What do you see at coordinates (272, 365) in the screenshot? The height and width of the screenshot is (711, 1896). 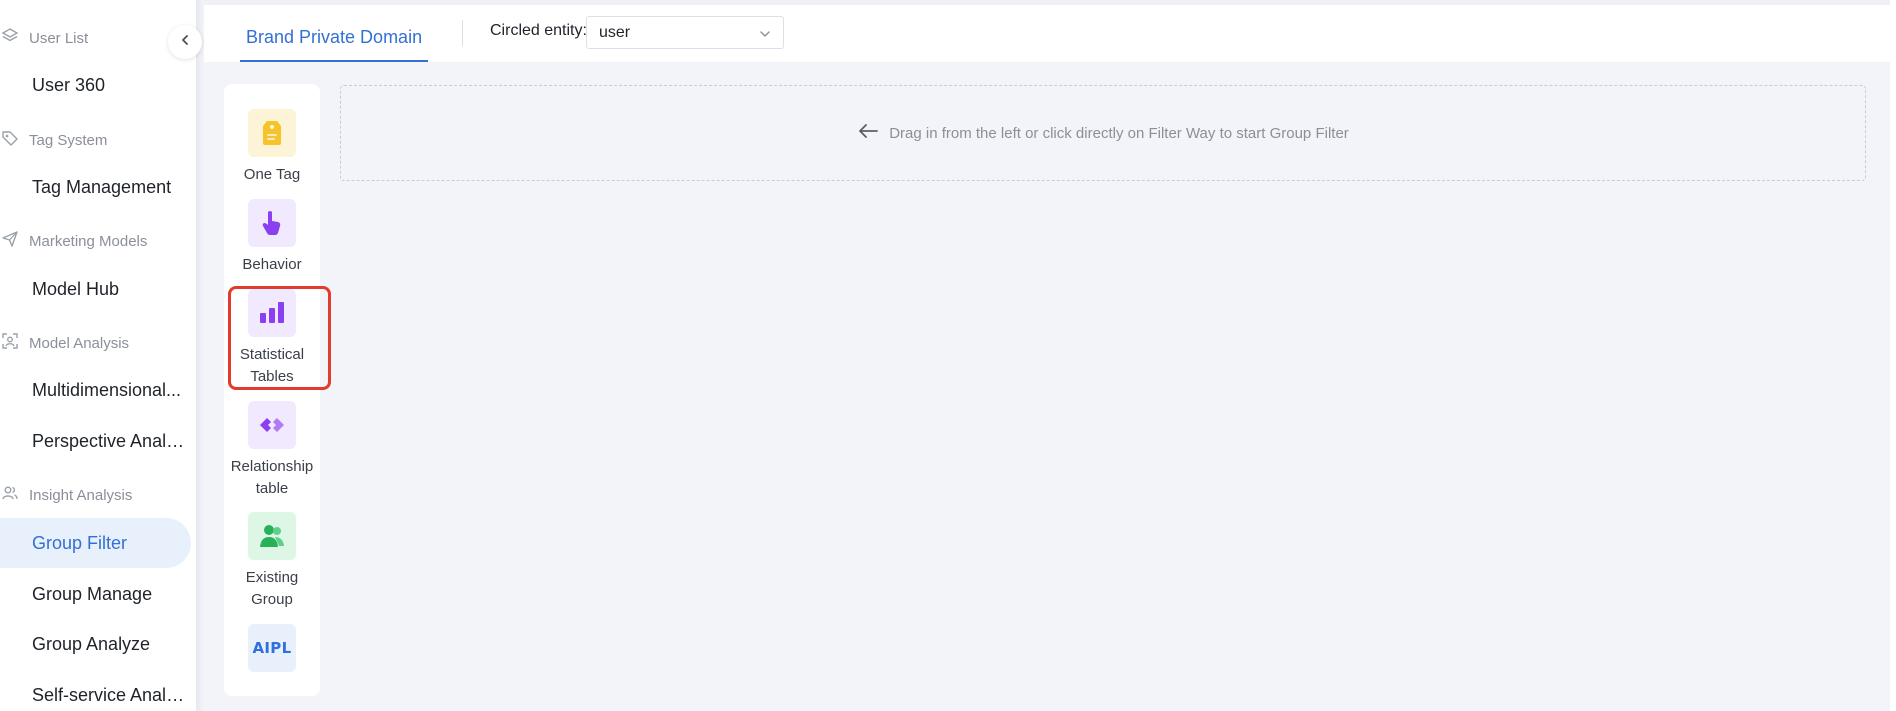 I see `filter-way-label: Statistical Tables` at bounding box center [272, 365].